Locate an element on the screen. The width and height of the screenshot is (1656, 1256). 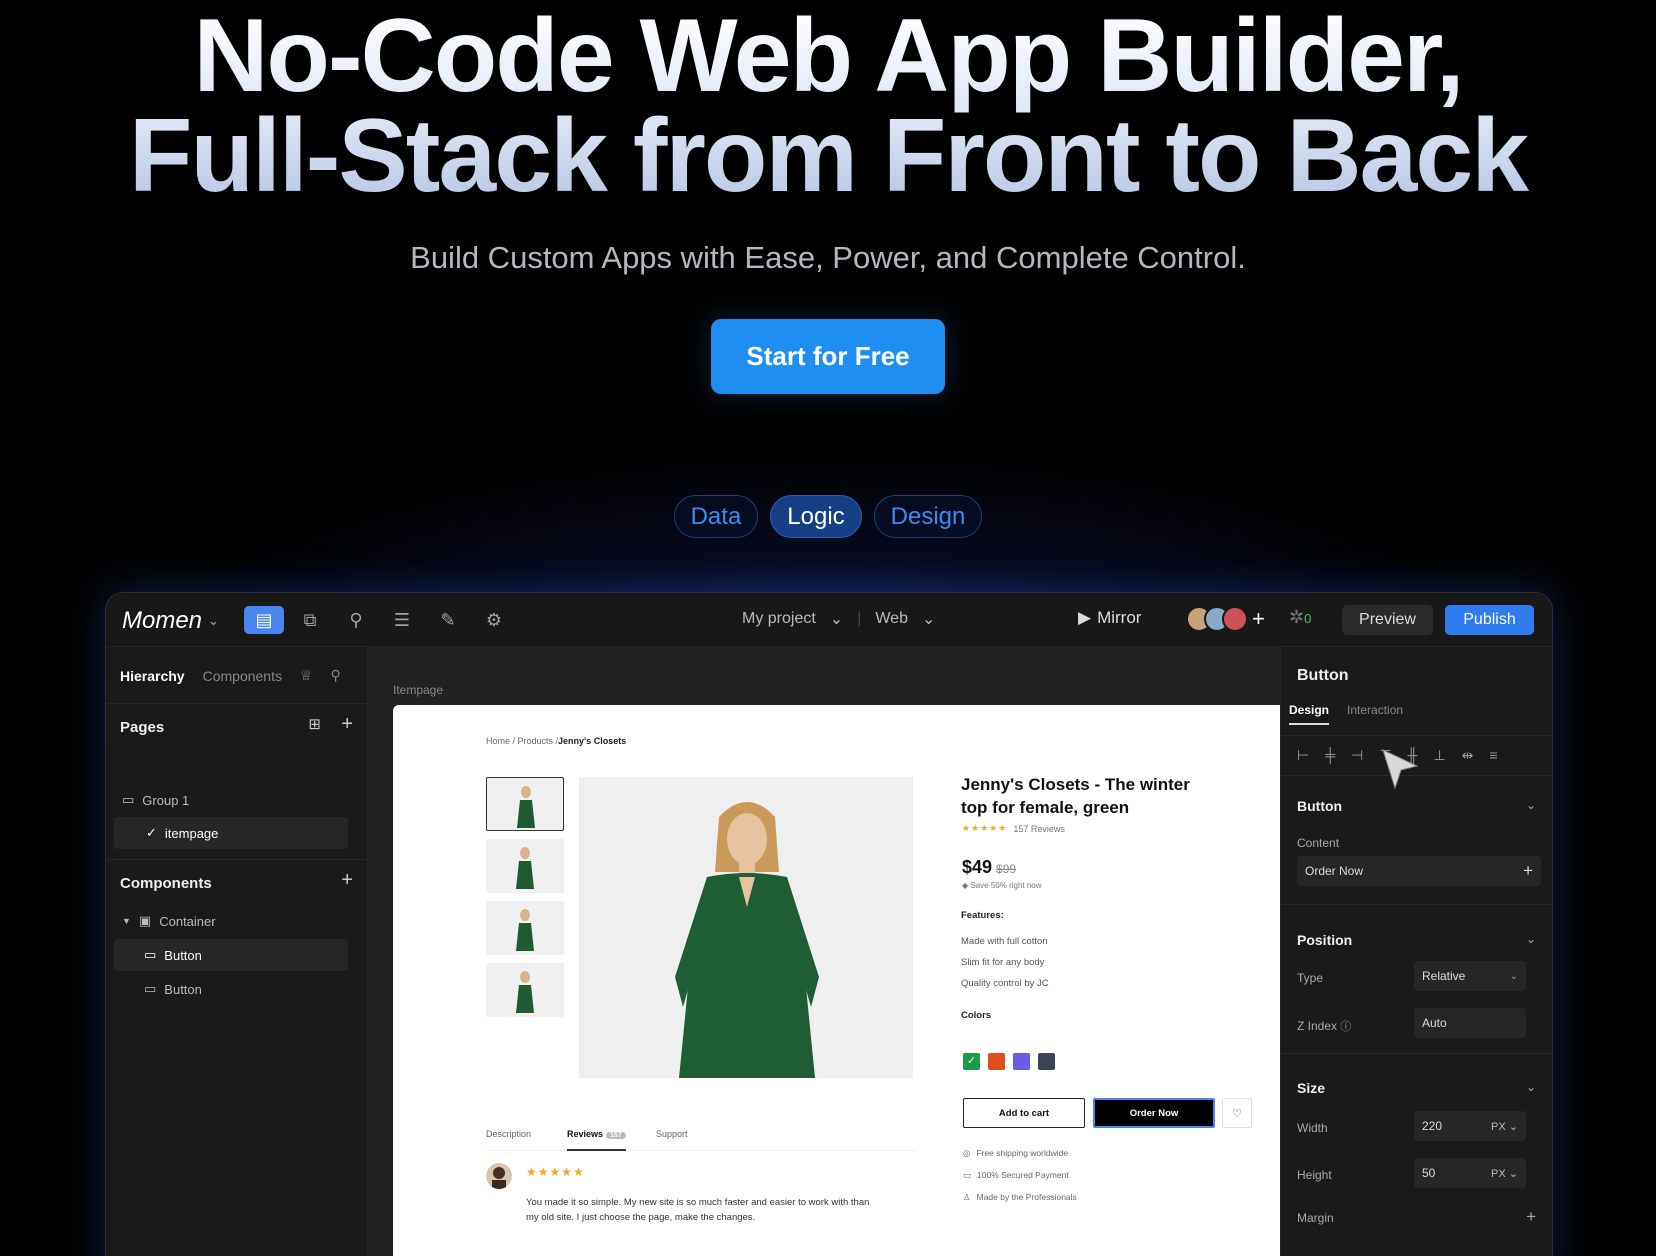
align-left-icon: ⊢ is located at coordinates (1303, 755).